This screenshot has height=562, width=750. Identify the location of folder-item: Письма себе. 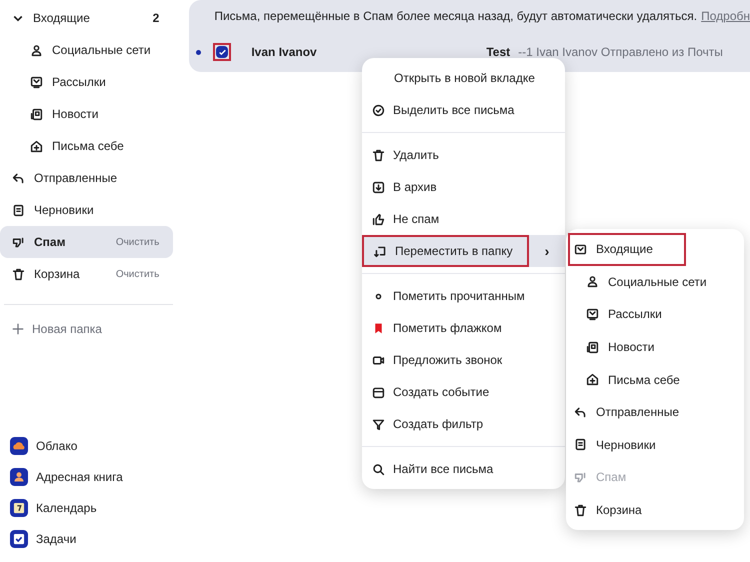
(87, 146).